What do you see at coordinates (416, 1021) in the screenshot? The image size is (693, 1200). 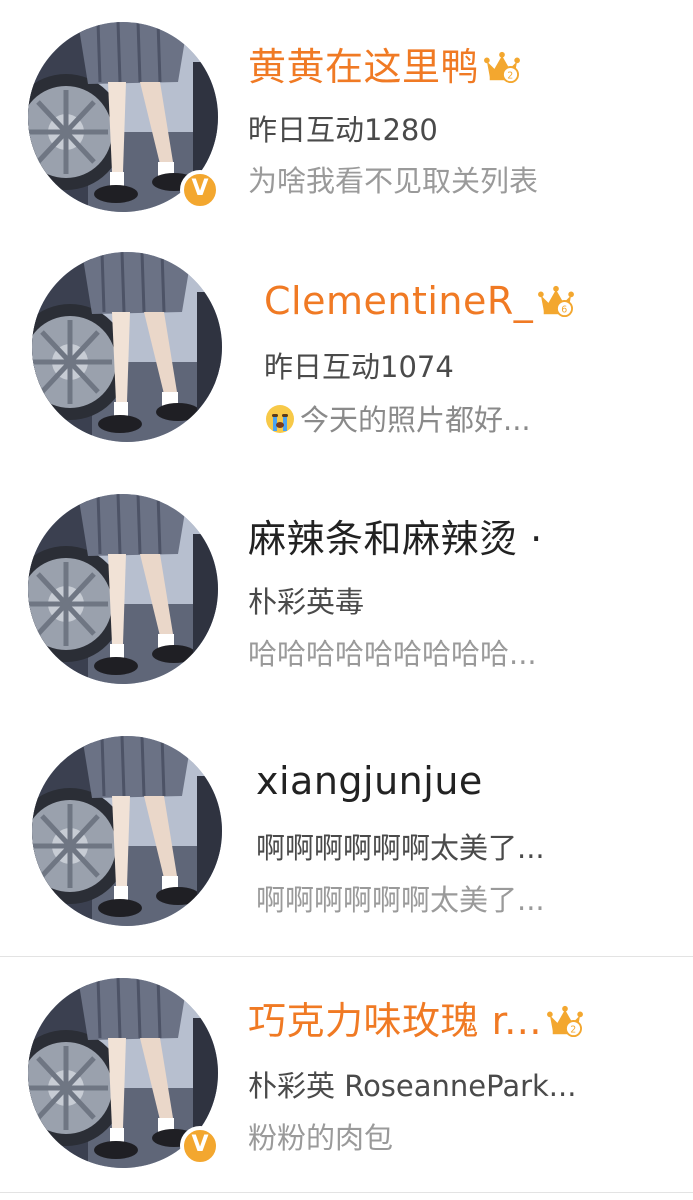 I see `username: 巧克力味玫瑰 r... 2` at bounding box center [416, 1021].